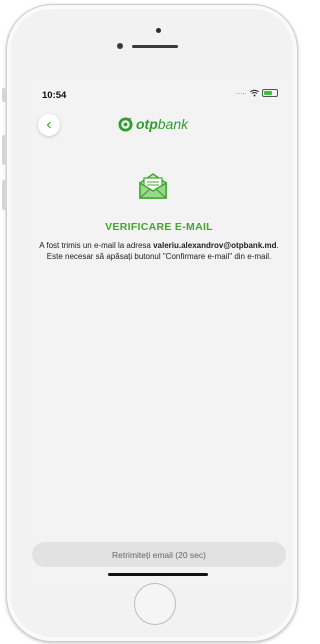 The image size is (320, 644). I want to click on email-address: valeriu.alexandrov@otpbank.md, so click(215, 245).